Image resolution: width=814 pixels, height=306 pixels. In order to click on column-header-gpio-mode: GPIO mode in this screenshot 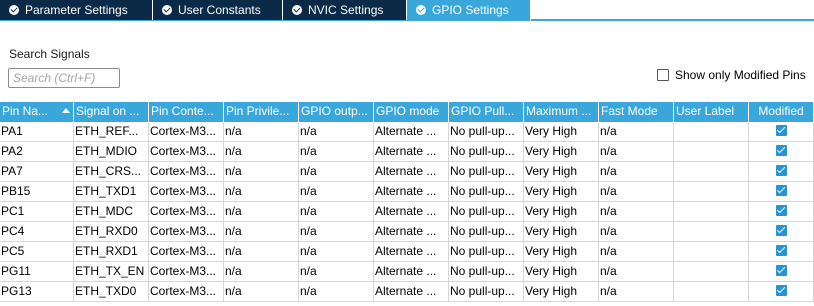, I will do `click(411, 112)`.